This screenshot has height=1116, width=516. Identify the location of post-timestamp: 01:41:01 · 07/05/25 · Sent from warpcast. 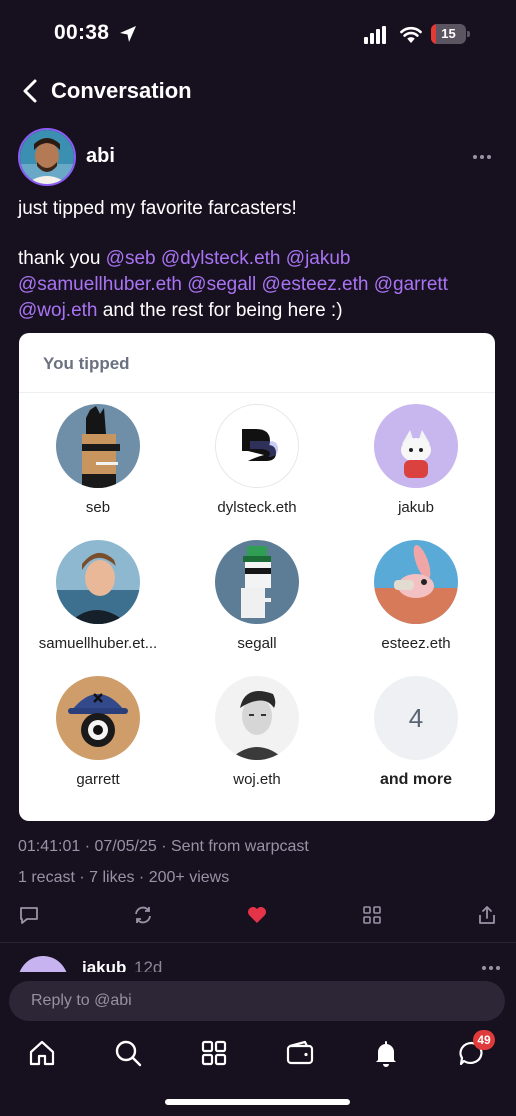
(163, 846).